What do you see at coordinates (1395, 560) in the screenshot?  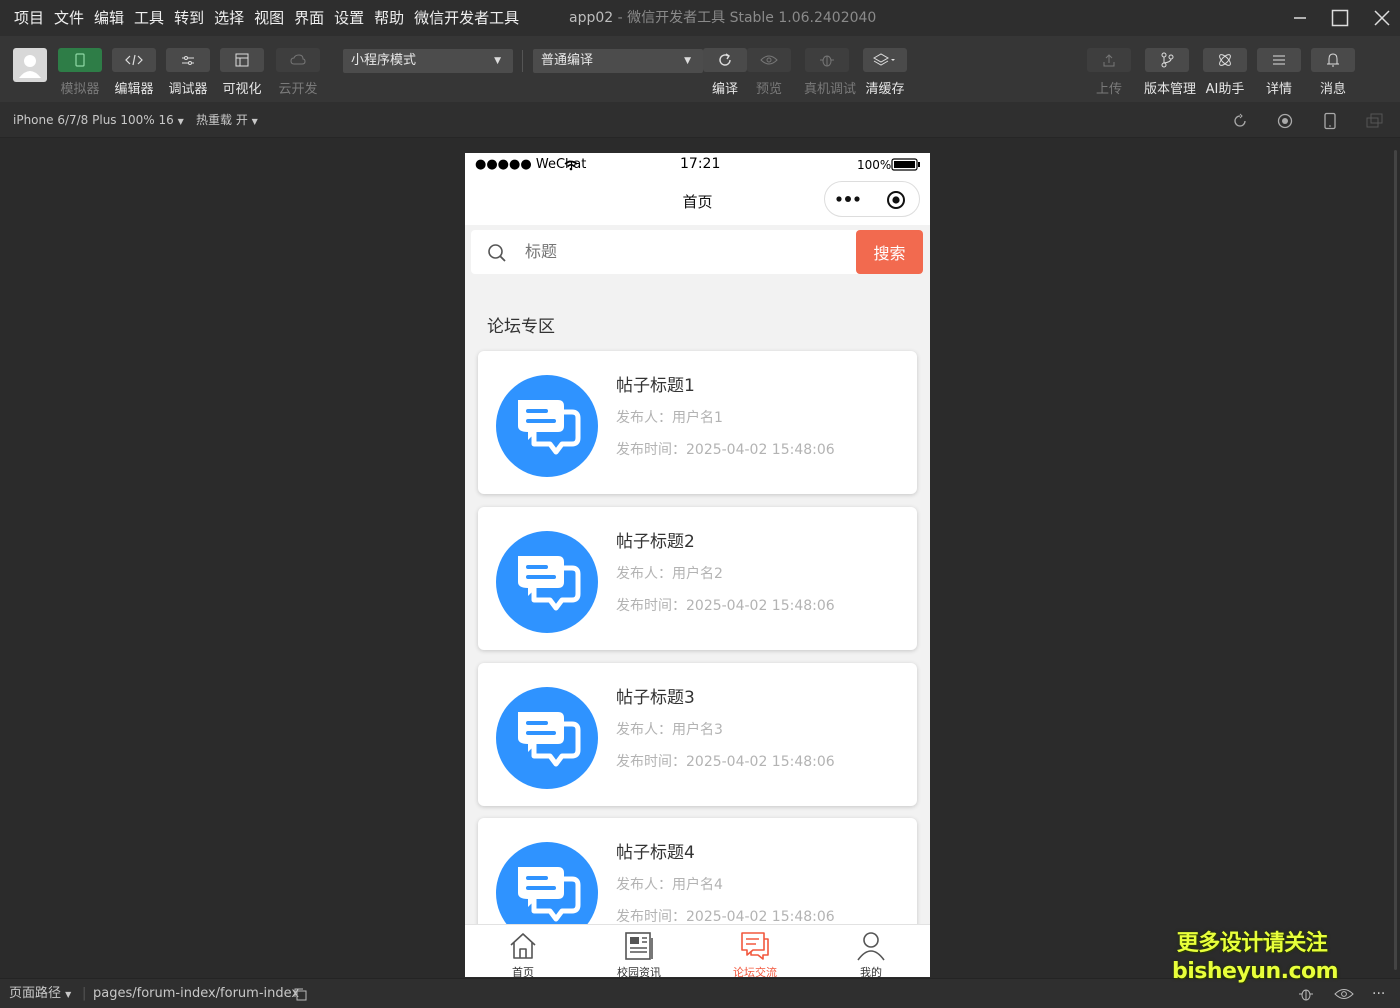 I see `simulator-scrollbar` at bounding box center [1395, 560].